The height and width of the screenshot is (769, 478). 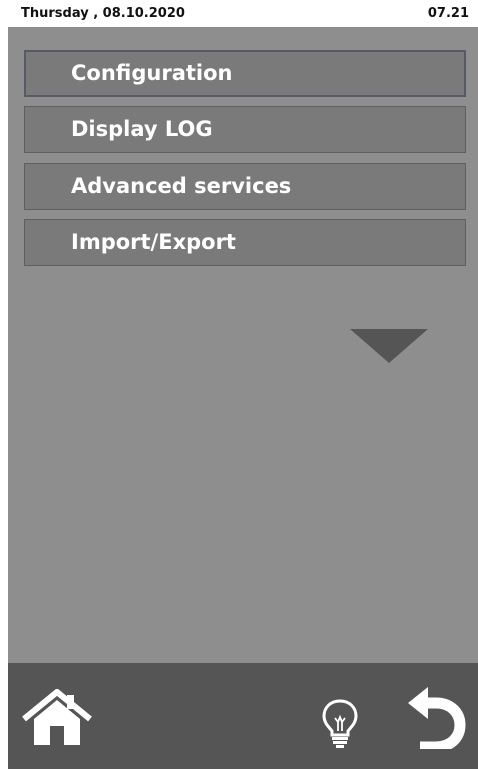 I want to click on home-icon, so click(x=57, y=717).